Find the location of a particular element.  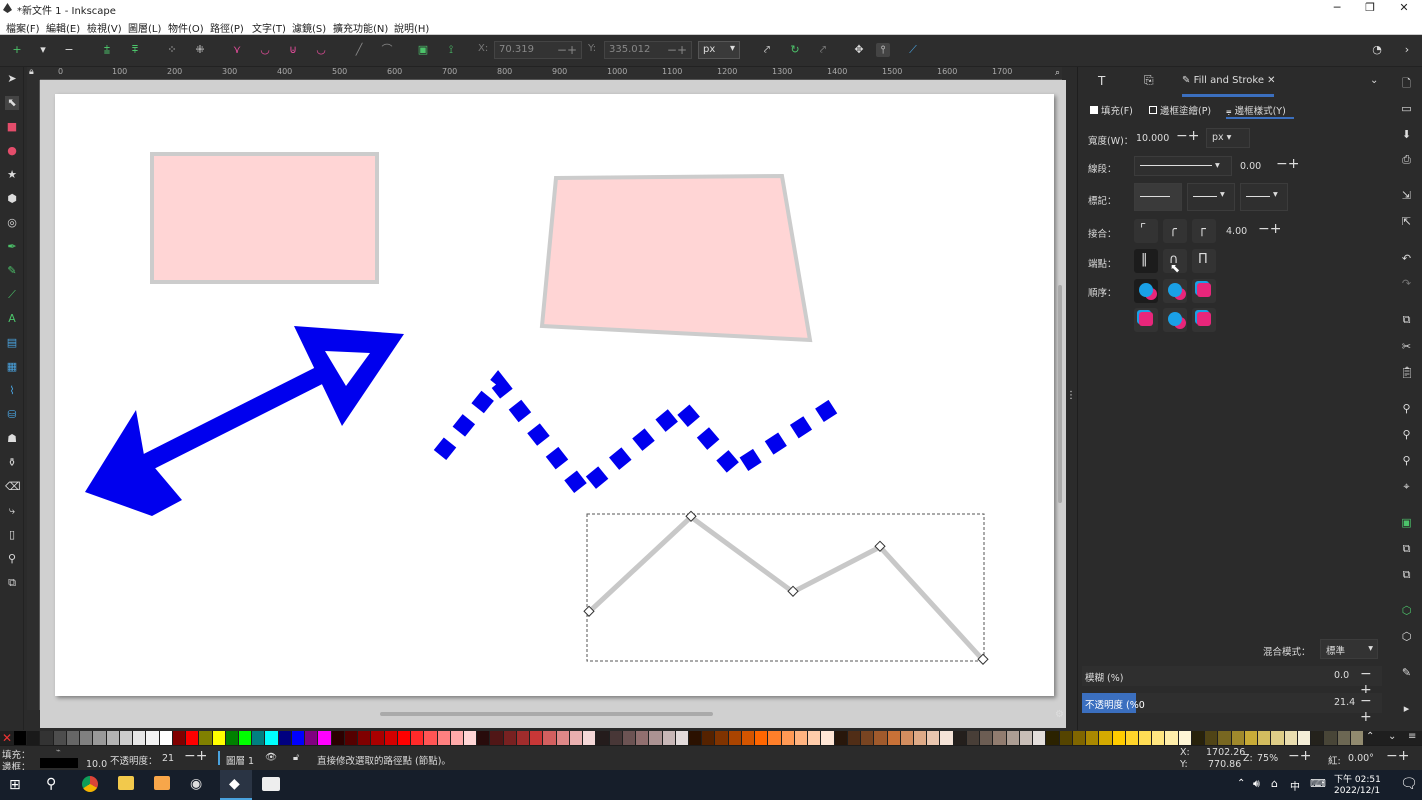

gray-polyline is located at coordinates (786, 587).